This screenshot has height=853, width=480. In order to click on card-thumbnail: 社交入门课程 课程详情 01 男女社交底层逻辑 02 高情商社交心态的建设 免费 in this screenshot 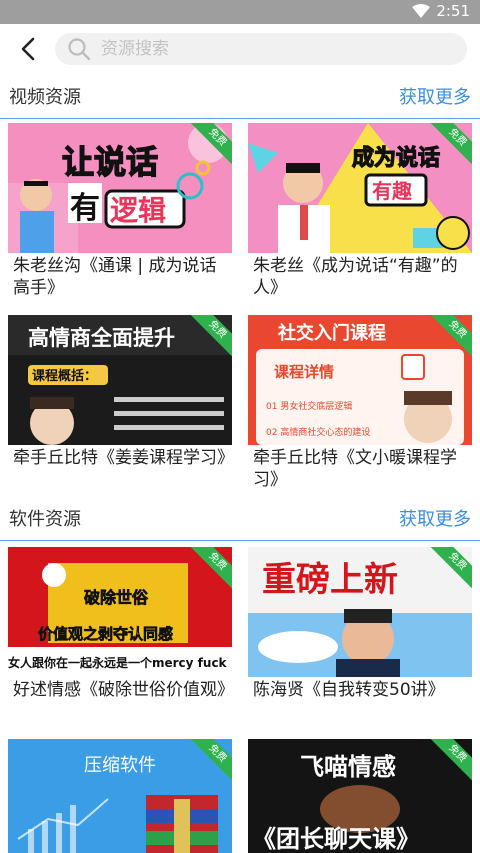, I will do `click(360, 380)`.